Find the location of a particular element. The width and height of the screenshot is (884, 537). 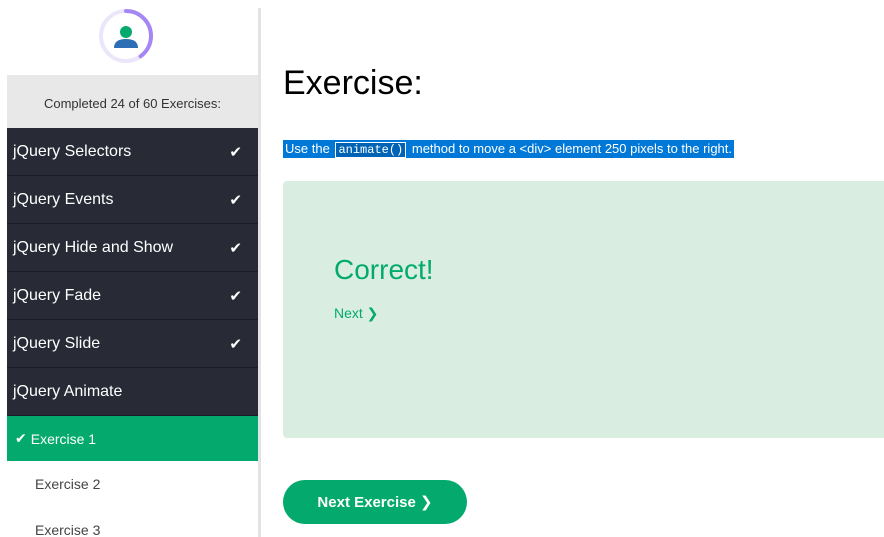

progress-text: Completed 24 of 60 Exercises: is located at coordinates (132, 103).